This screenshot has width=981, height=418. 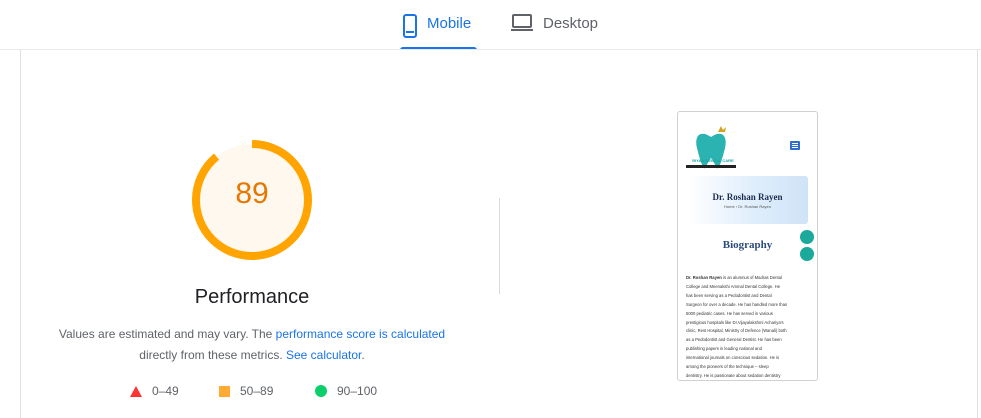 I want to click on circle-icon, so click(x=321, y=391).